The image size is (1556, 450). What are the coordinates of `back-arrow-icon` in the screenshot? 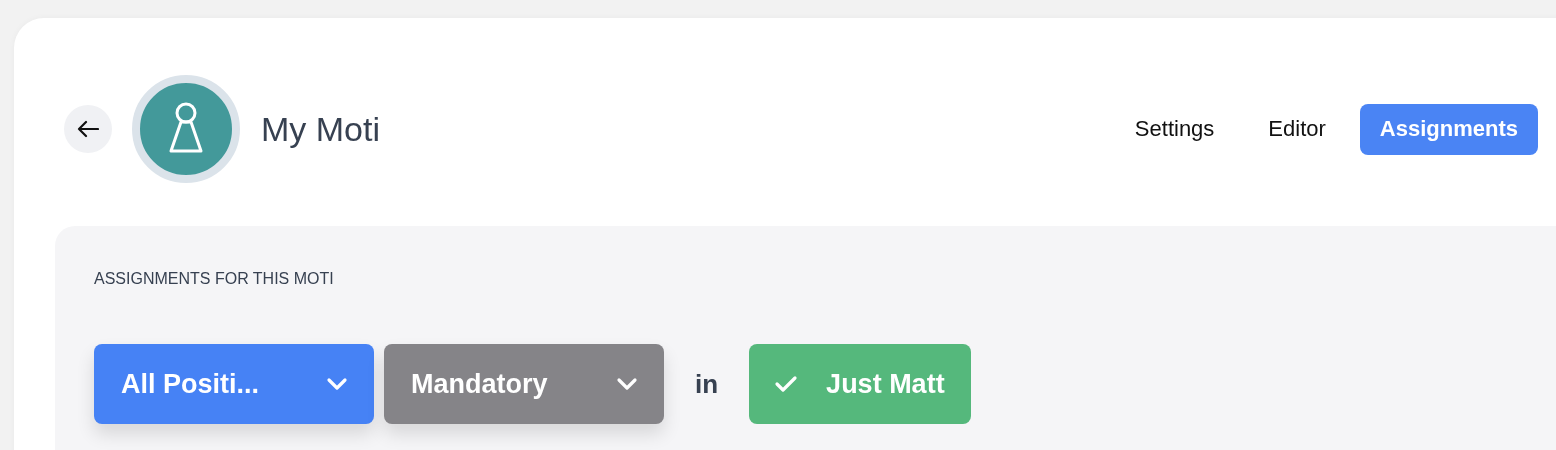 It's located at (88, 129).